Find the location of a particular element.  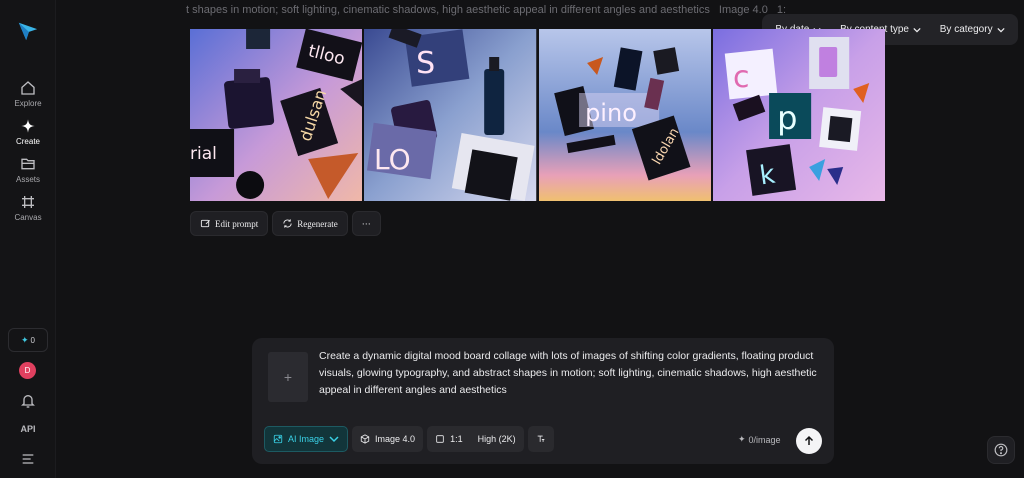

credits-badge: ✦ 0 is located at coordinates (28, 340).